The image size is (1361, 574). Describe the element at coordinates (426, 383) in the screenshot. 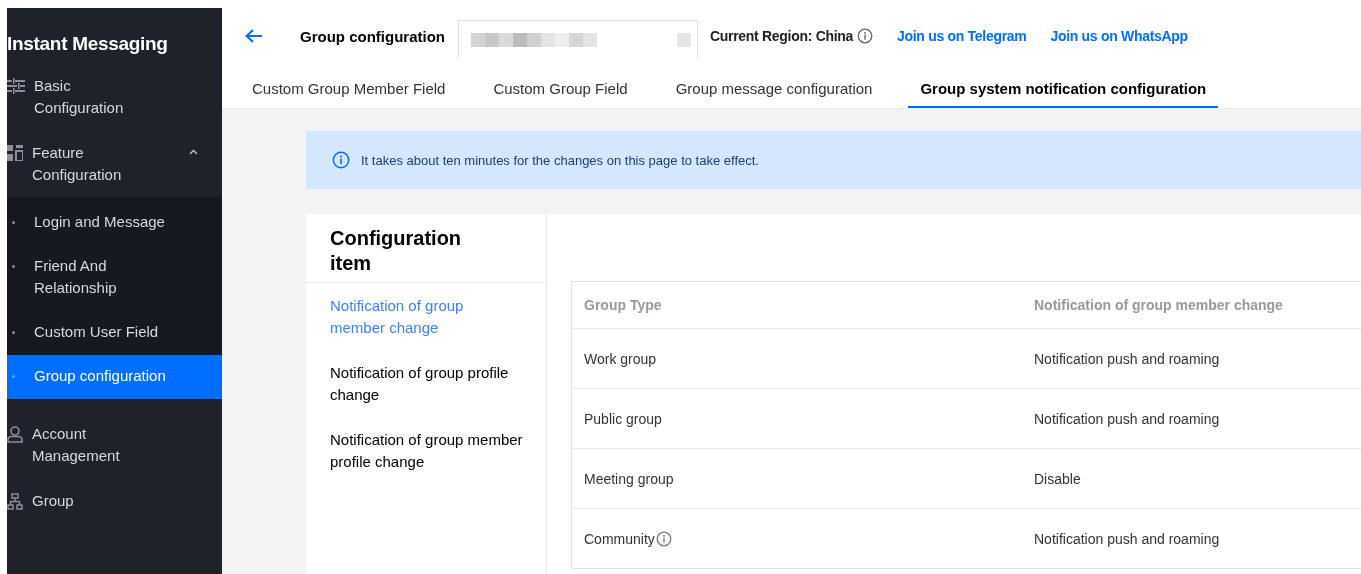

I see `config-option: Notification of group profile change` at that location.